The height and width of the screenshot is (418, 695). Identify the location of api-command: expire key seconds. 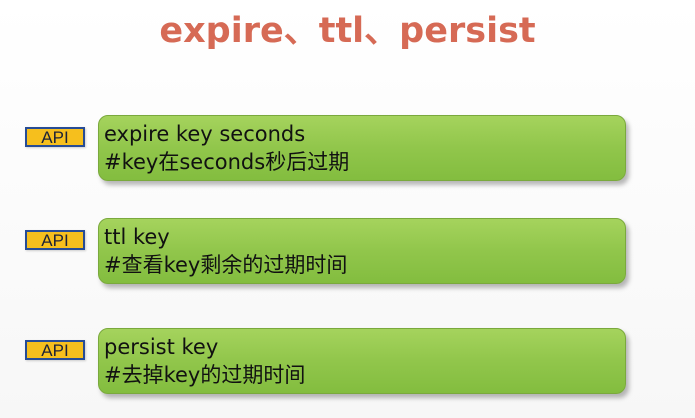
(205, 134).